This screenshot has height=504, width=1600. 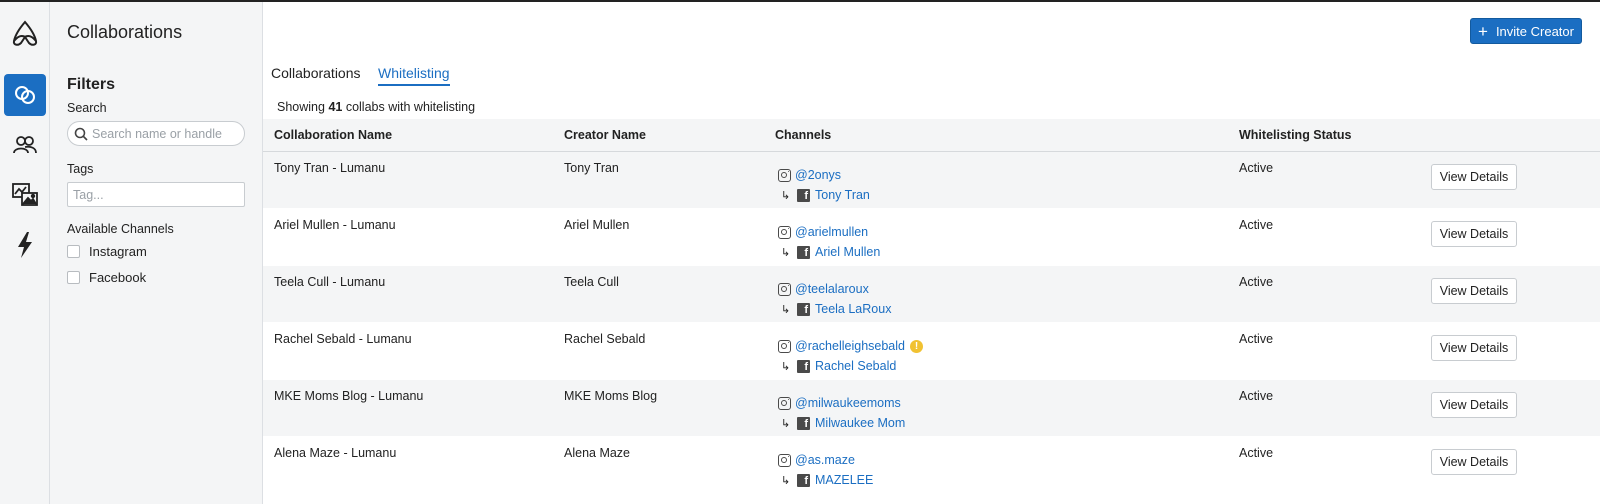 I want to click on nav-people, so click(x=25, y=145).